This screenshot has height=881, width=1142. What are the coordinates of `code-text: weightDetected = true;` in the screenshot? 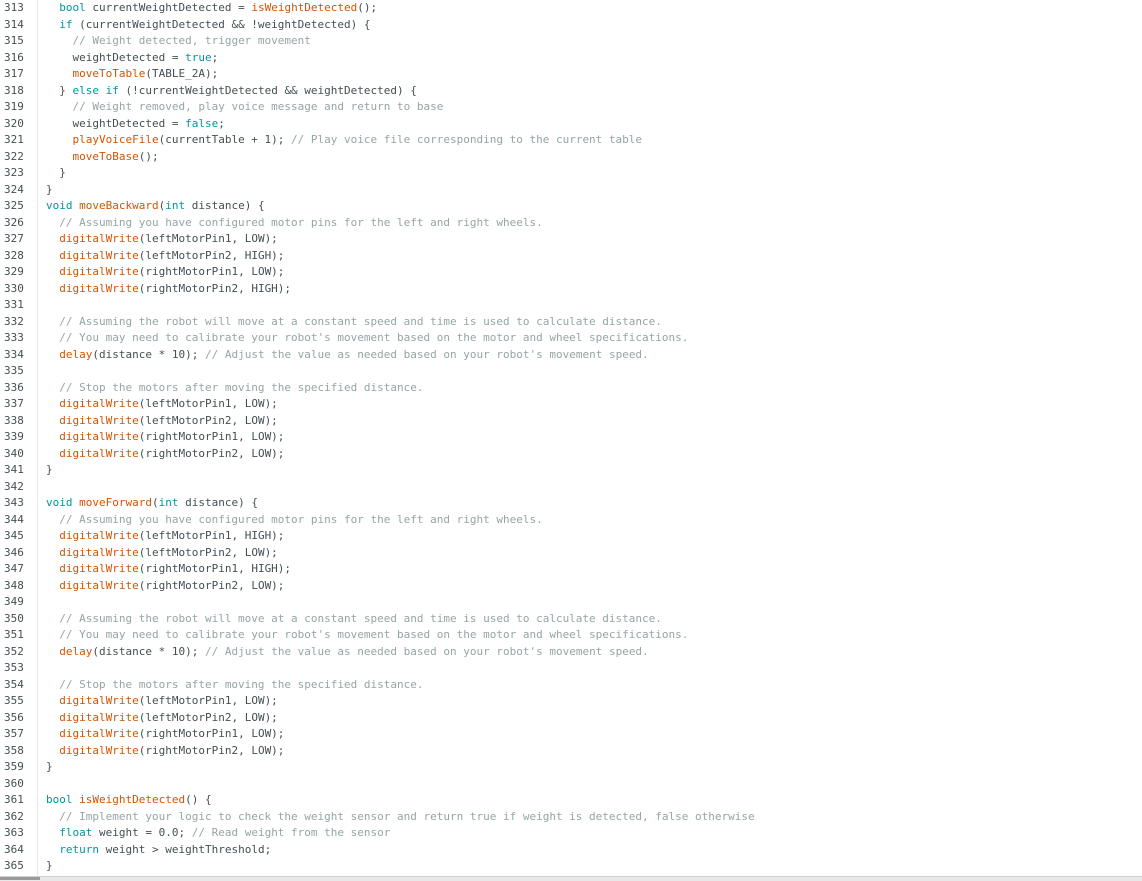 It's located at (132, 58).